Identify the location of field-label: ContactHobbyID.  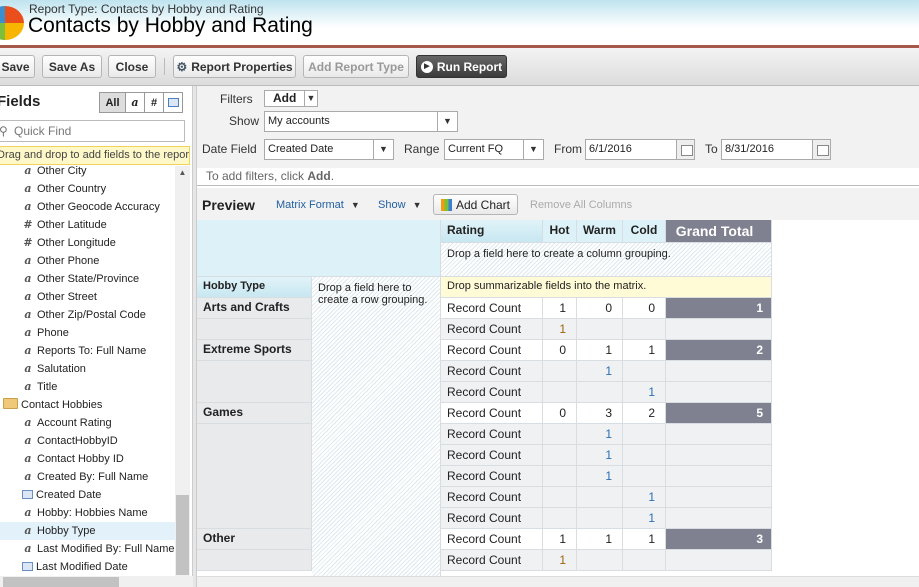
(77, 441).